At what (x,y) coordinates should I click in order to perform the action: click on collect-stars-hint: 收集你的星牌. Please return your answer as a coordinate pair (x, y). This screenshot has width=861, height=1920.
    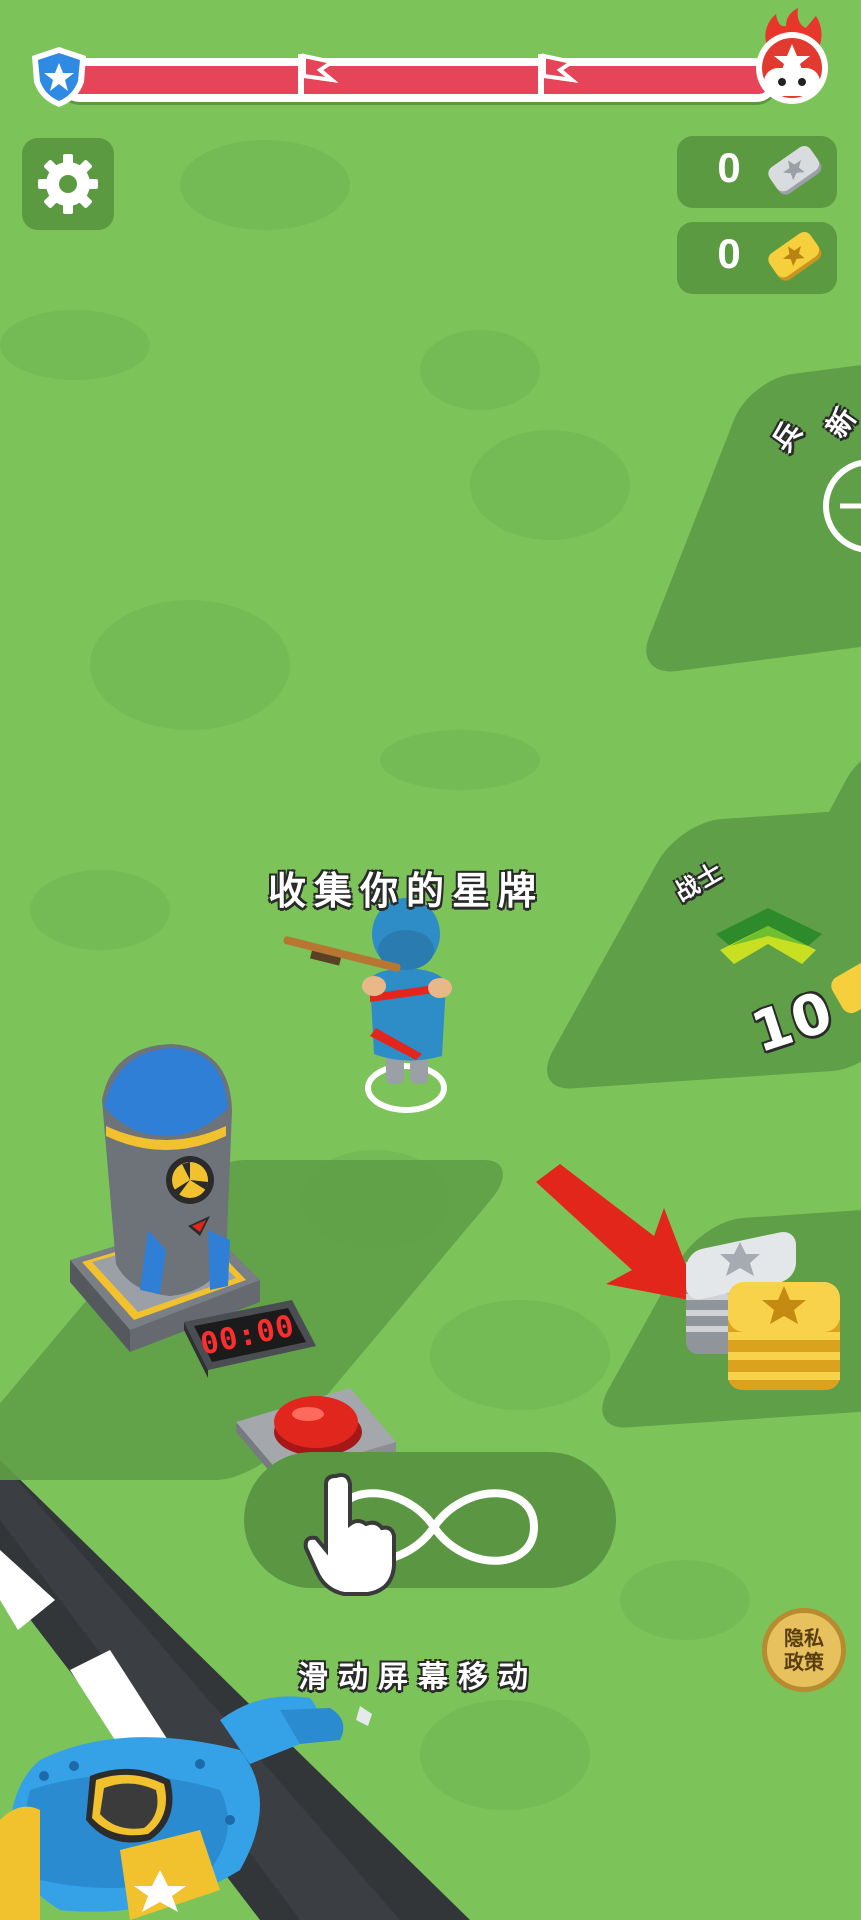
    Looking at the image, I should click on (406, 891).